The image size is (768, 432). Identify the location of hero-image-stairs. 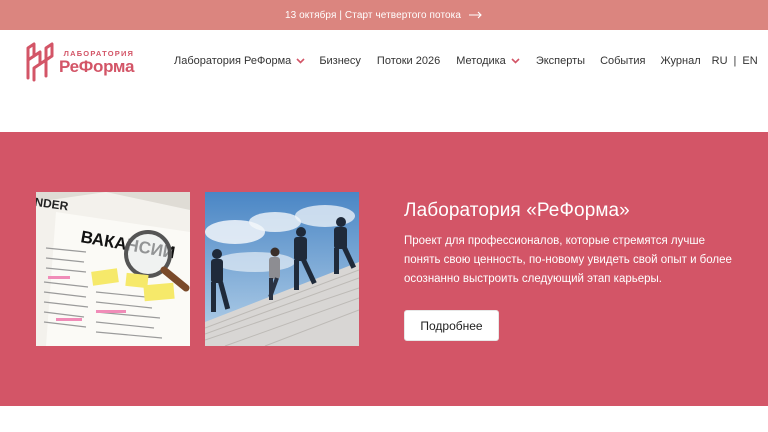
(282, 269).